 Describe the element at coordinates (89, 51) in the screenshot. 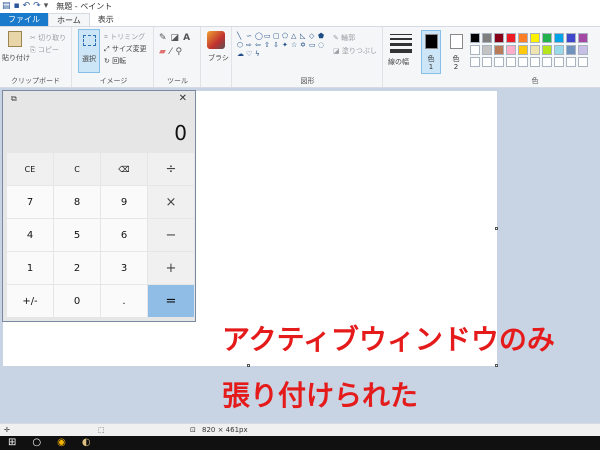

I see `select-button: 選択` at that location.